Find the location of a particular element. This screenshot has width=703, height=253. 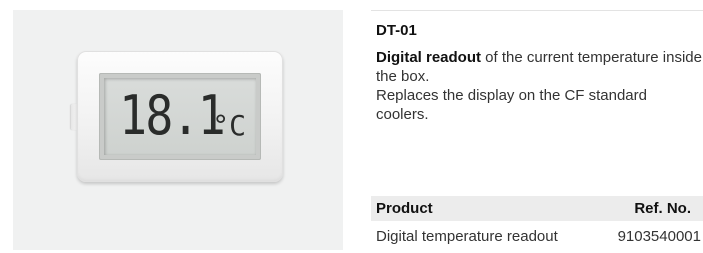

lcd-screen: 18.1 °C is located at coordinates (180, 116).